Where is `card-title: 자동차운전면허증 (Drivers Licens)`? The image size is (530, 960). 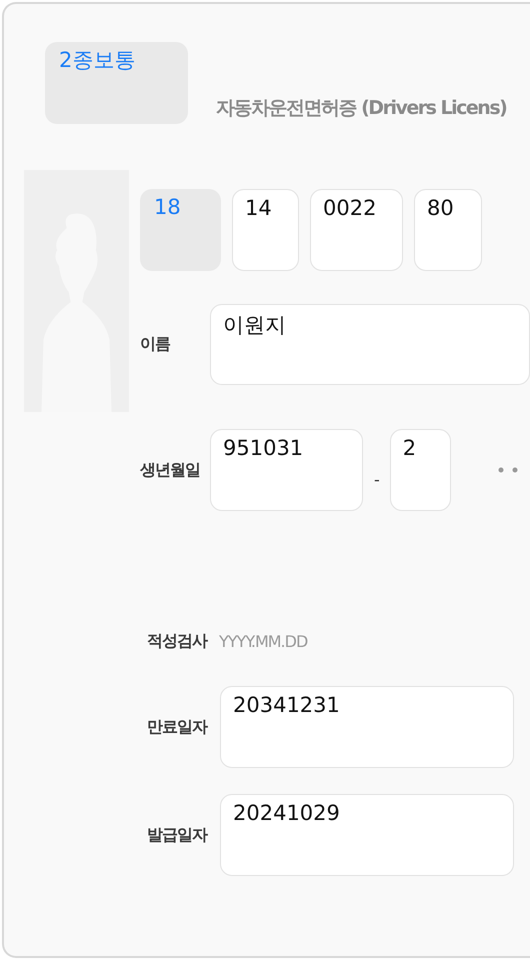 card-title: 자동차운전면허증 (Drivers Licens) is located at coordinates (361, 108).